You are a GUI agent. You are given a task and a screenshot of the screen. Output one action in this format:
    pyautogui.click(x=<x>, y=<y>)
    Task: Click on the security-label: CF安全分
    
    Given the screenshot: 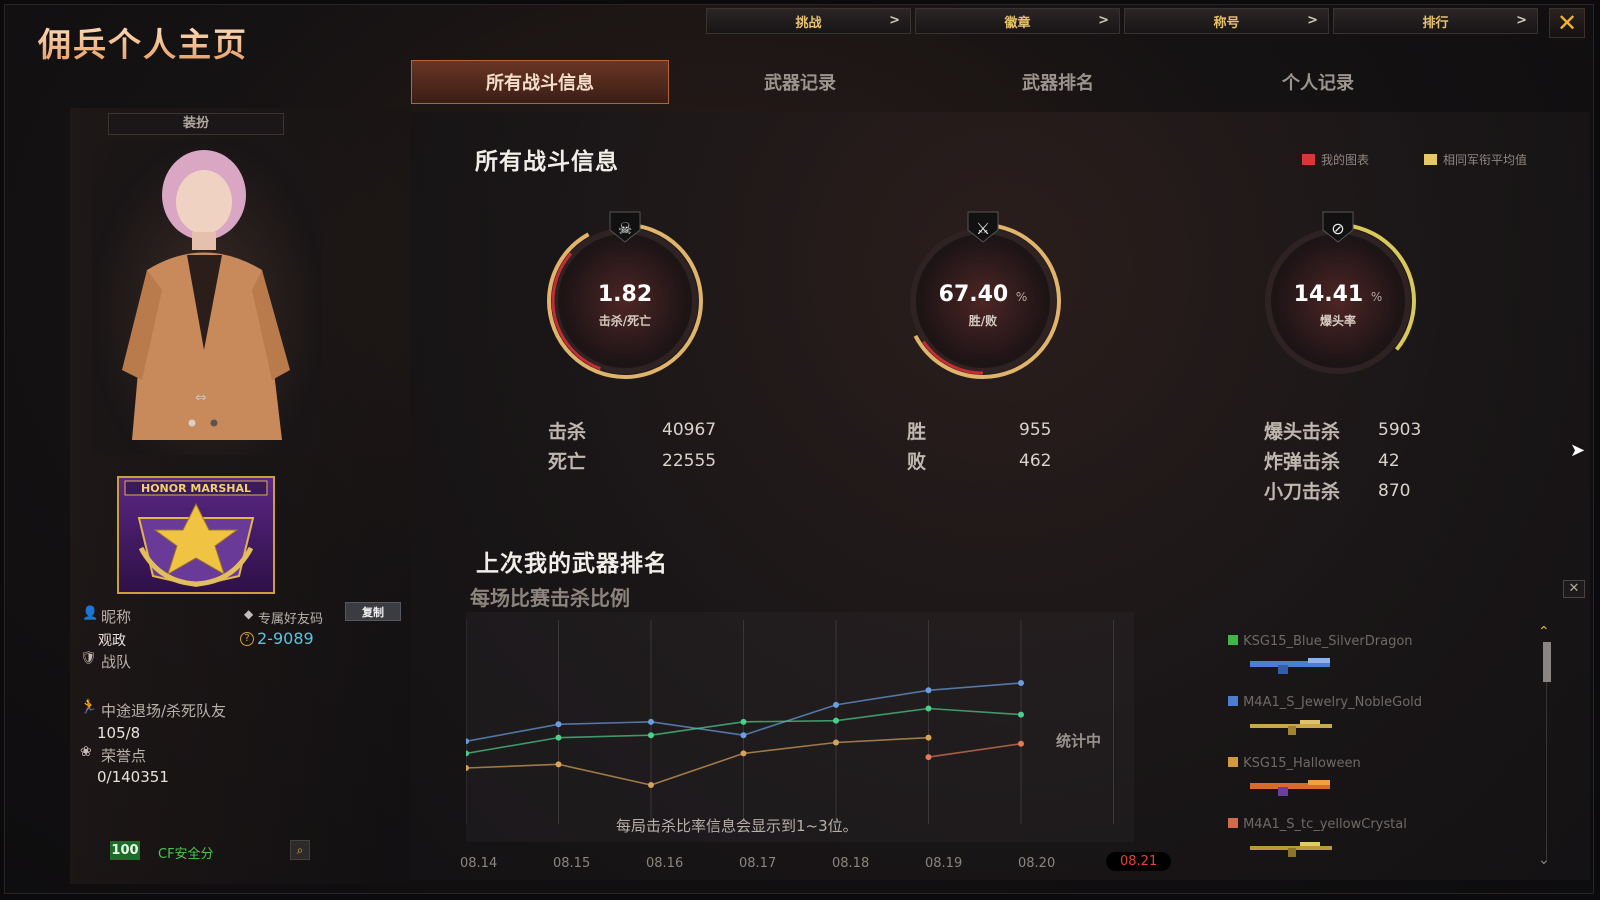 What is the action you would take?
    pyautogui.click(x=186, y=854)
    